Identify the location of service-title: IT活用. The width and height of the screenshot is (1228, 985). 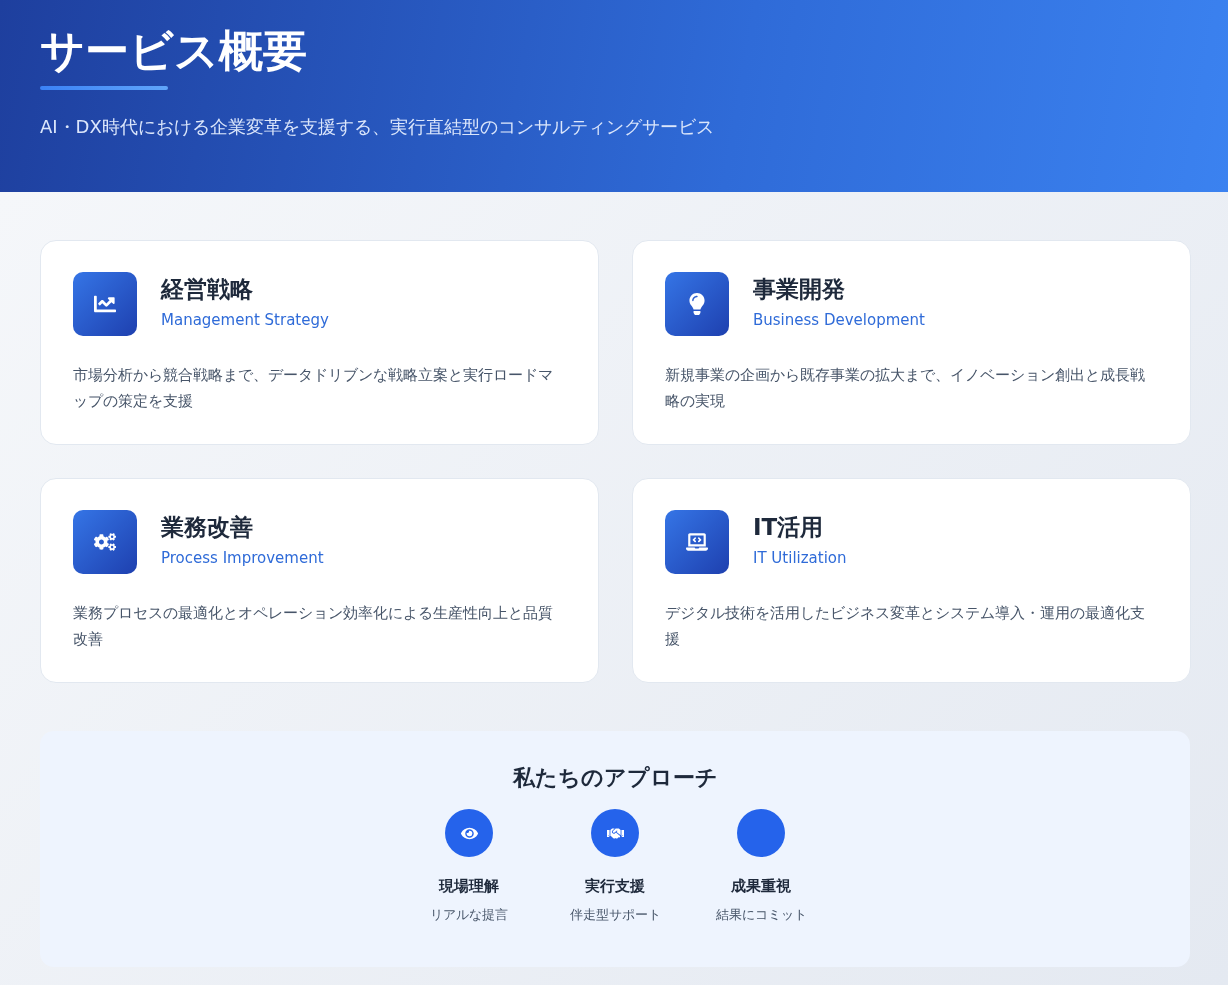
(789, 527).